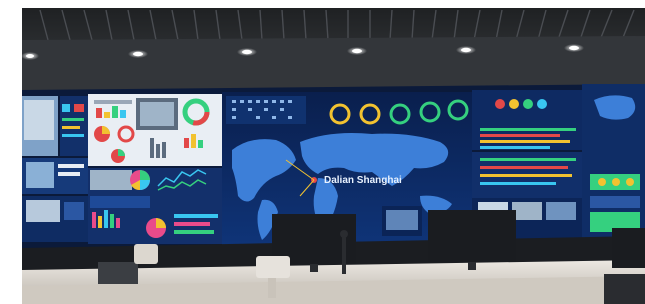  Describe the element at coordinates (155, 206) in the screenshot. I see `dashboard-panel-dark` at that location.